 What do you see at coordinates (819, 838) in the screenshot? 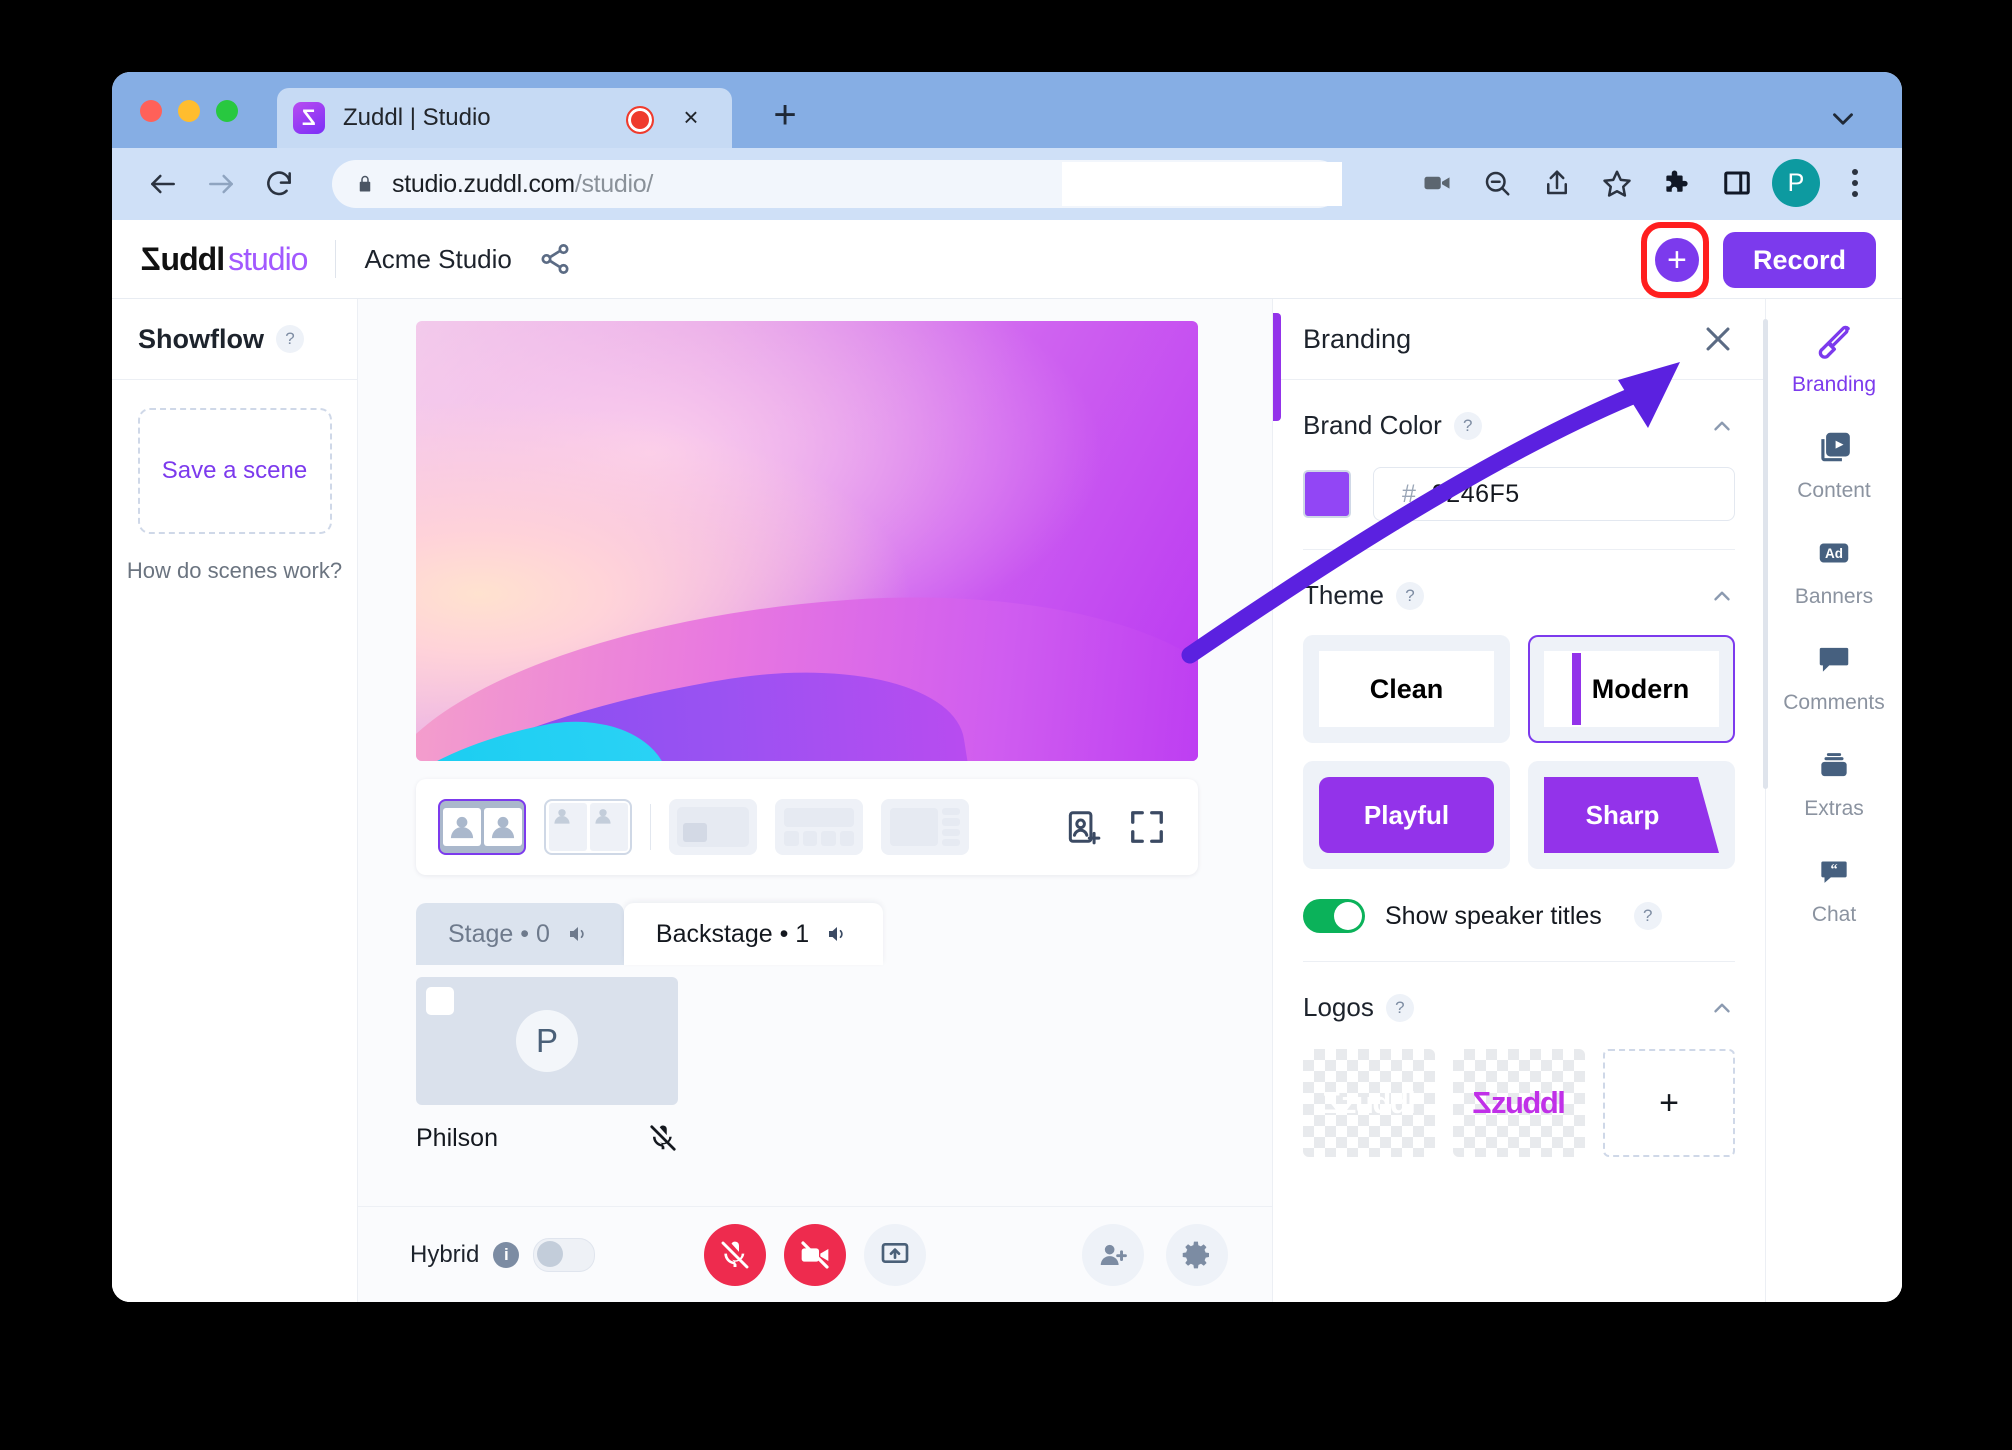
I see `layout-region-strip` at bounding box center [819, 838].